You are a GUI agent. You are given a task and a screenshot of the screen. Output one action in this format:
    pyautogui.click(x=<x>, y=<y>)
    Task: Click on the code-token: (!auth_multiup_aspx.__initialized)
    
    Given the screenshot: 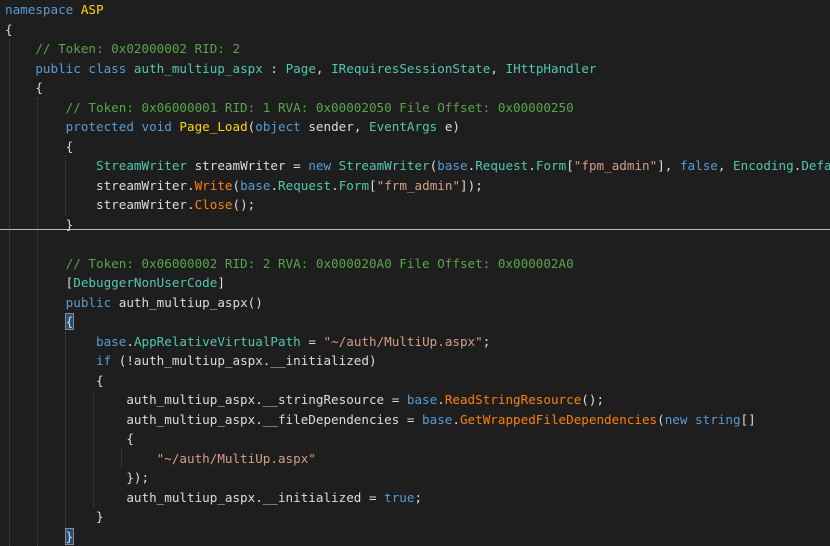 What is the action you would take?
    pyautogui.click(x=248, y=360)
    